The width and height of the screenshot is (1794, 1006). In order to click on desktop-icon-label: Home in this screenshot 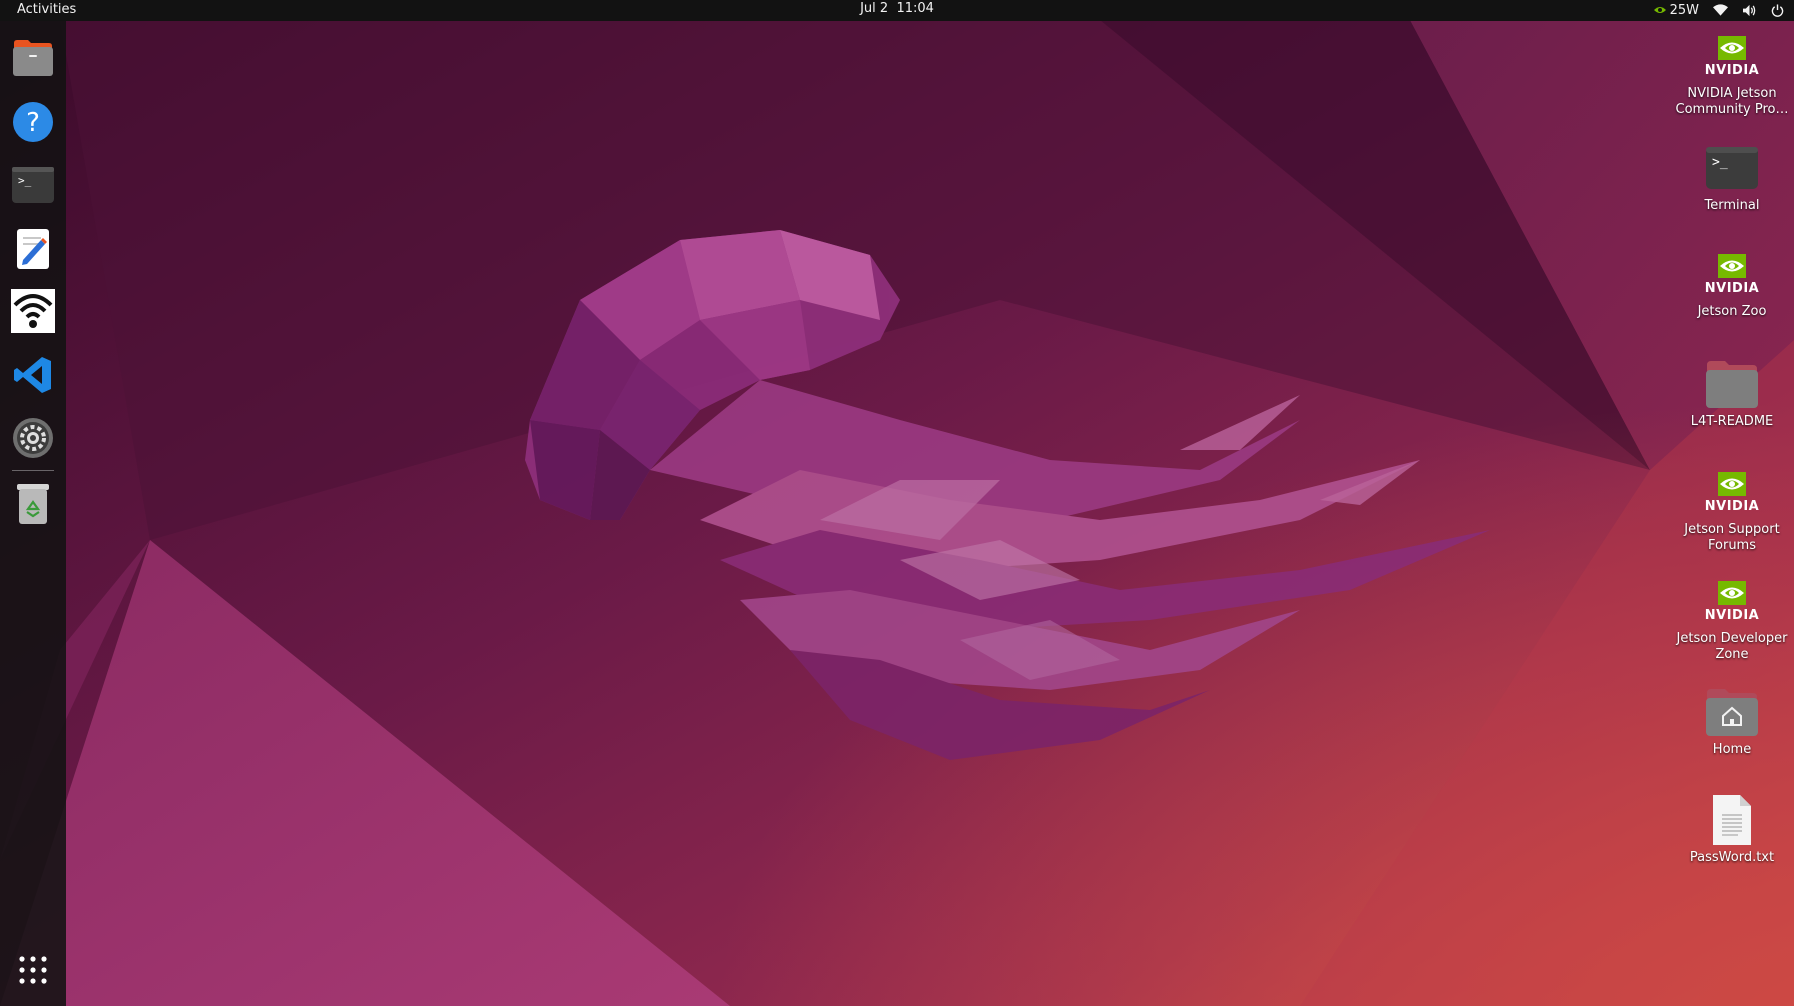, I will do `click(1732, 749)`.